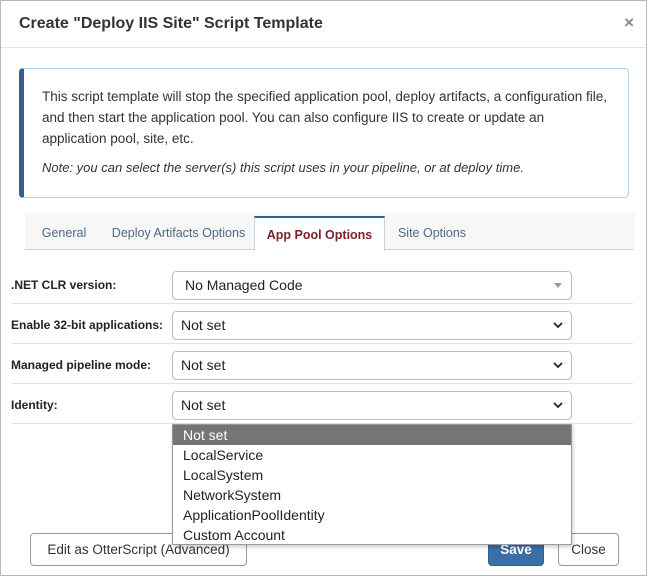 The image size is (647, 576). What do you see at coordinates (372, 515) in the screenshot?
I see `identity-option-applicationpoolidentity: ApplicationPoolIdentity` at bounding box center [372, 515].